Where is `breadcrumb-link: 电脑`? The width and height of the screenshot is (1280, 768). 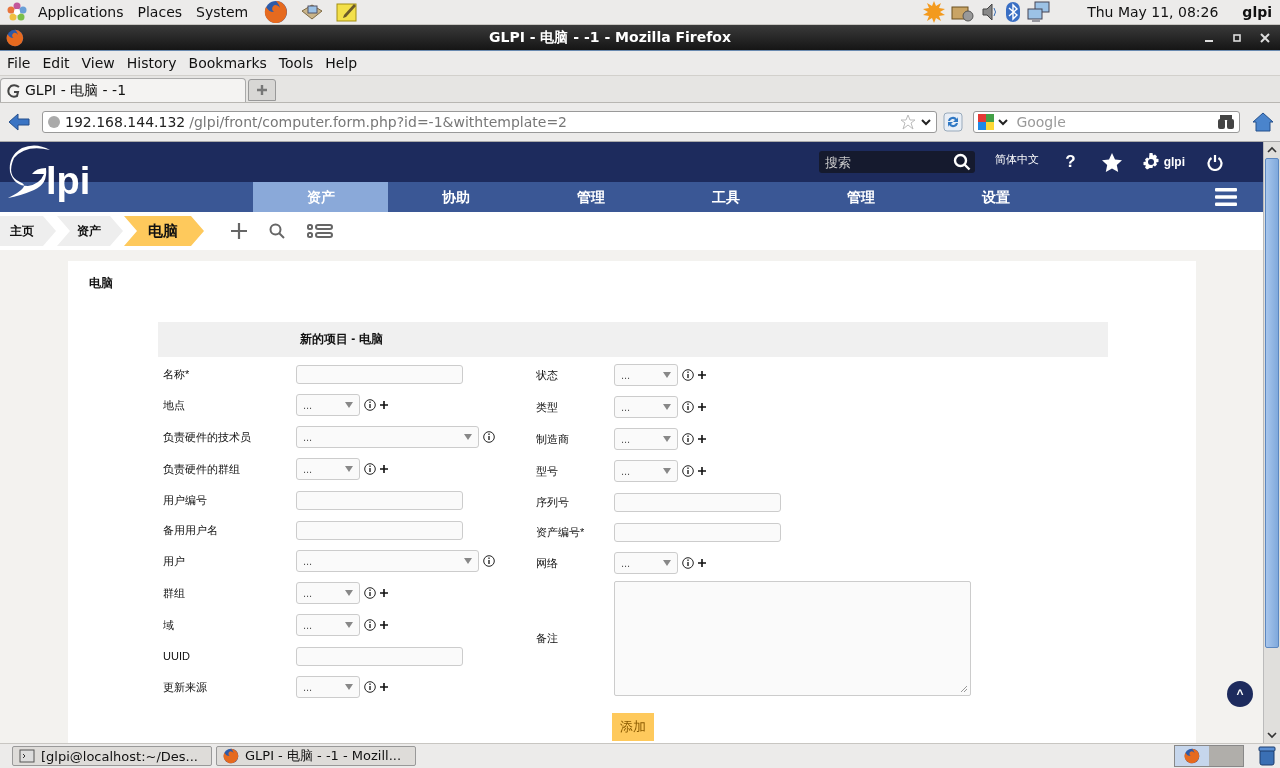
breadcrumb-link: 电脑 is located at coordinates (164, 231).